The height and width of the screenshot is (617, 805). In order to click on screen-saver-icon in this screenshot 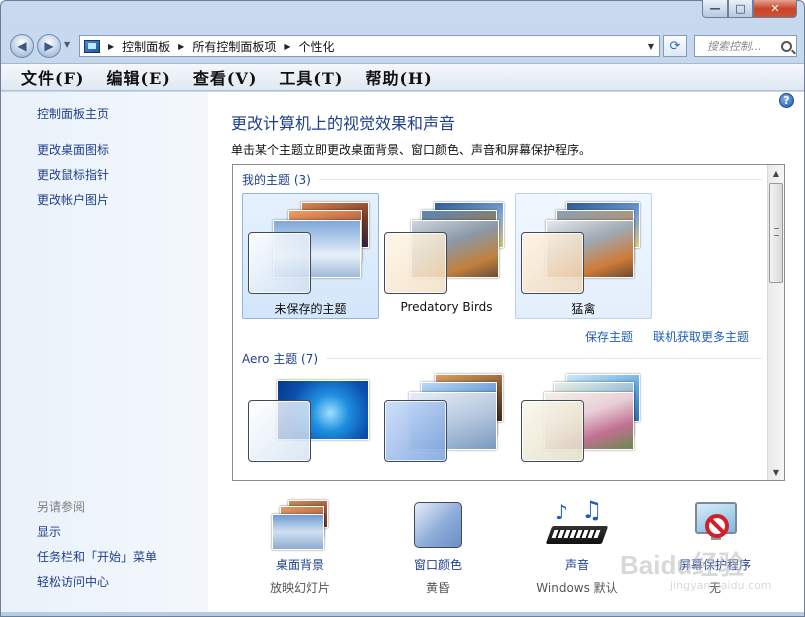, I will do `click(715, 525)`.